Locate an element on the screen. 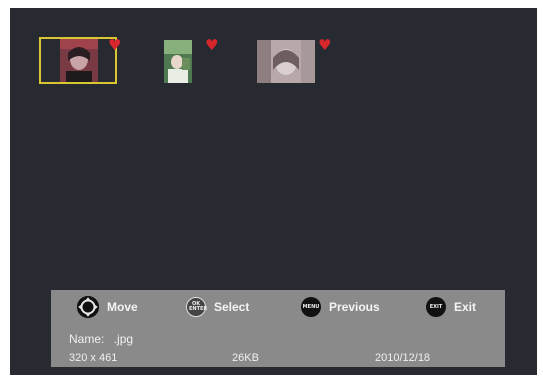 The image size is (543, 381). favorite-heart-icon-3: ♥ is located at coordinates (325, 45).